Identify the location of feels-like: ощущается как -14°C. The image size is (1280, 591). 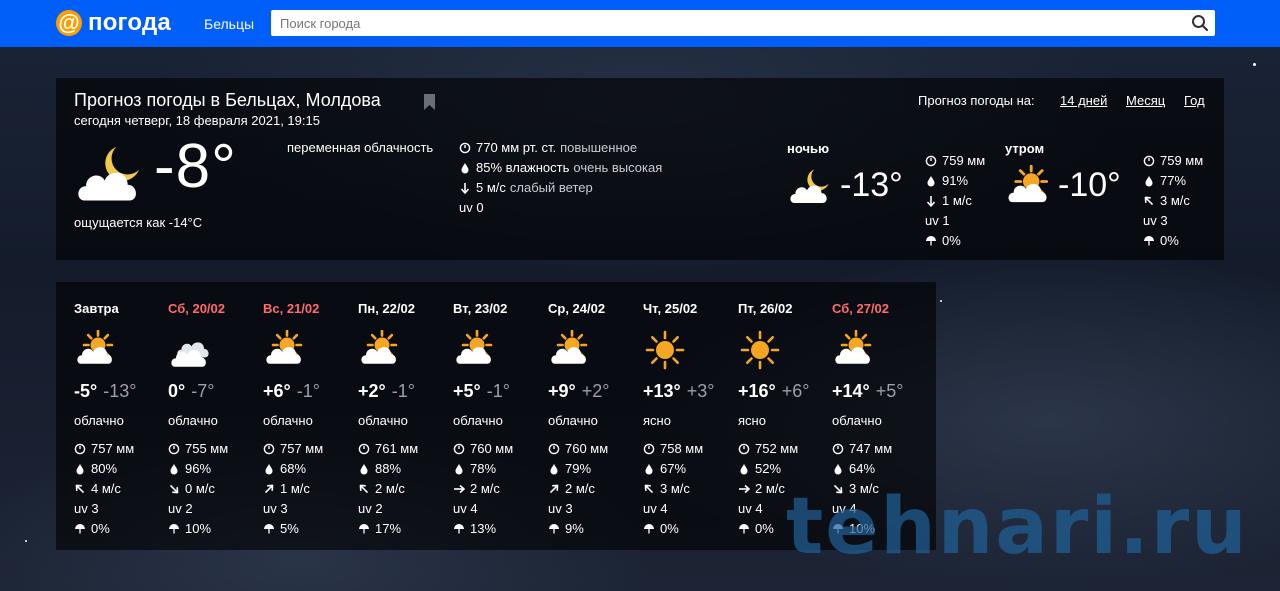
(138, 222).